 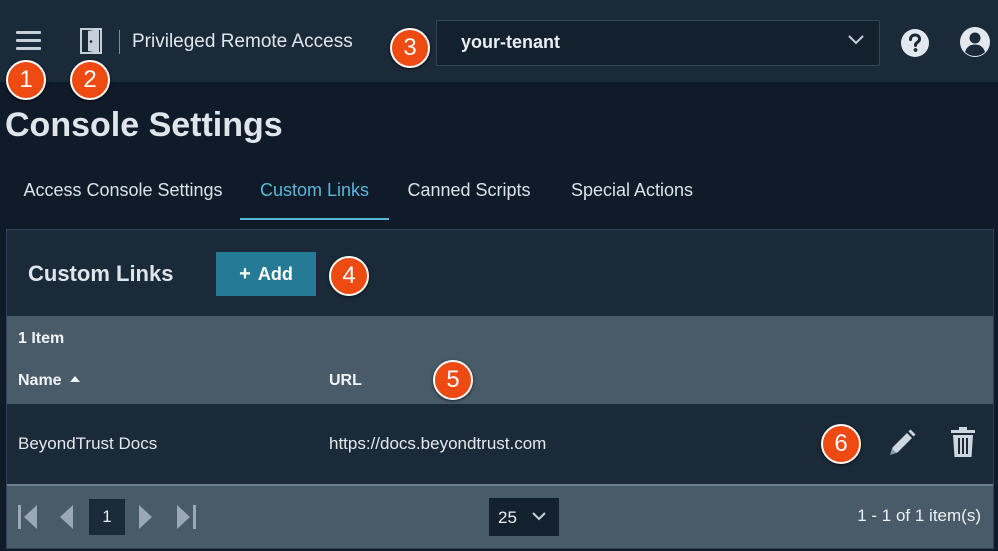 I want to click on first-page-icon, so click(x=28, y=517).